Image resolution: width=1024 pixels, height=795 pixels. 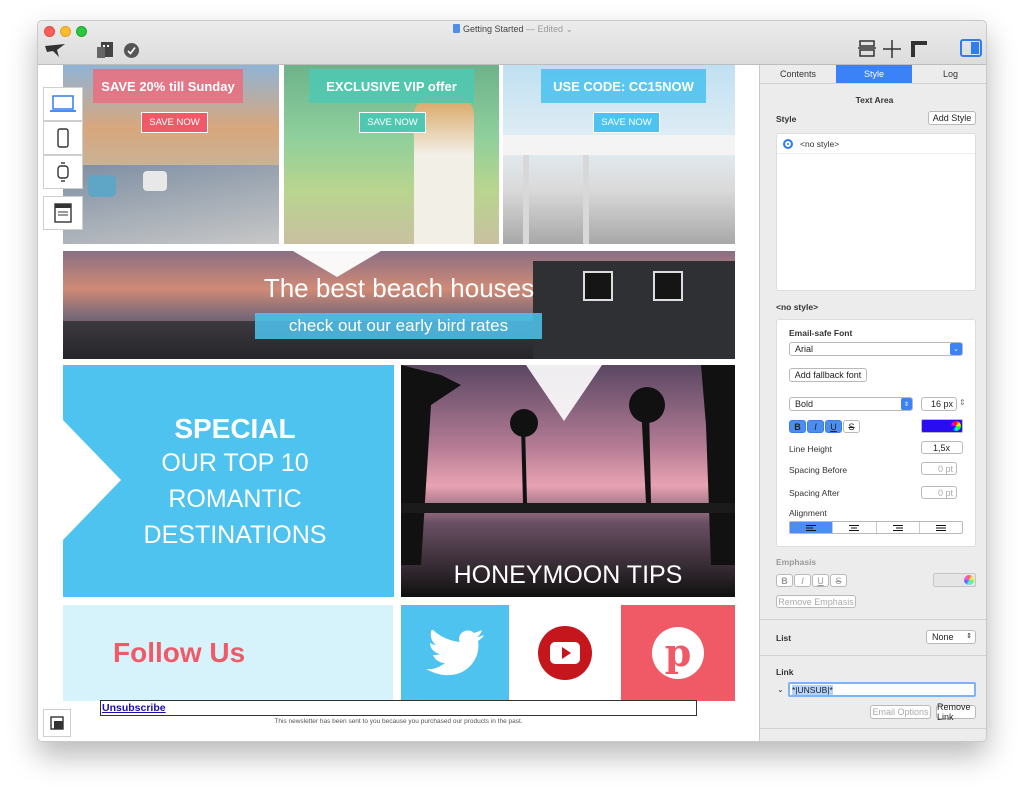 I want to click on list-value: None, so click(x=943, y=637).